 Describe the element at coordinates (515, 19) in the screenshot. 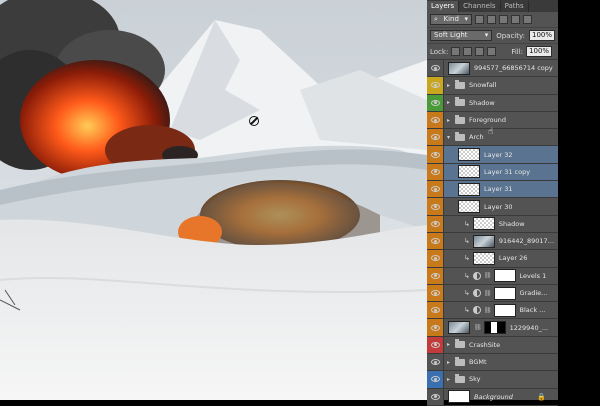

I see `filter-shape-icon` at that location.